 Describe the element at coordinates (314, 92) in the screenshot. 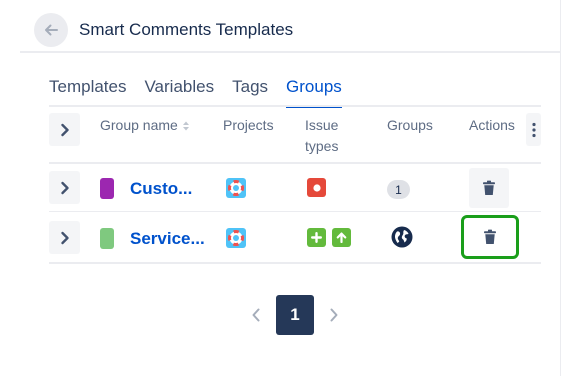

I see `tab-groups: Groups` at that location.